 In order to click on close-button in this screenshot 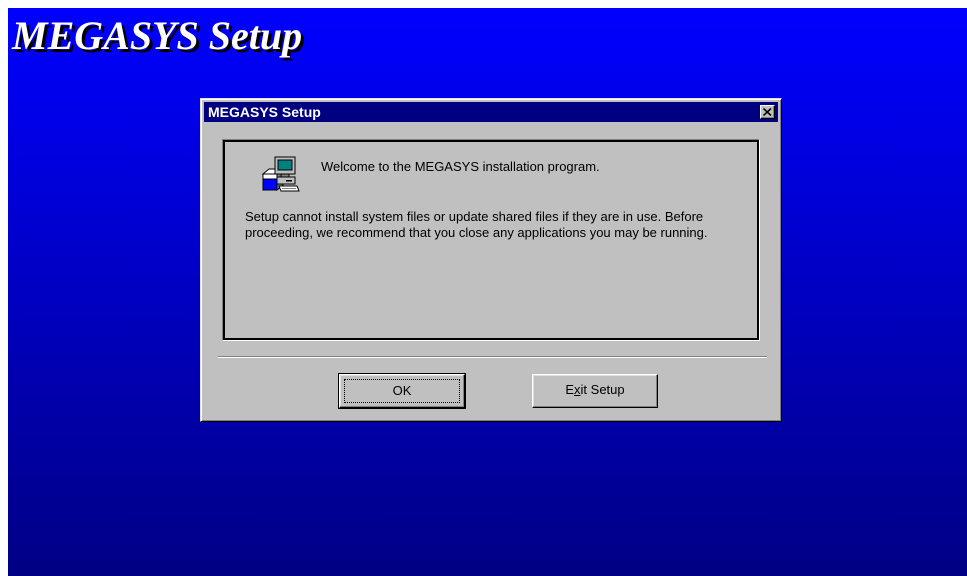, I will do `click(767, 112)`.